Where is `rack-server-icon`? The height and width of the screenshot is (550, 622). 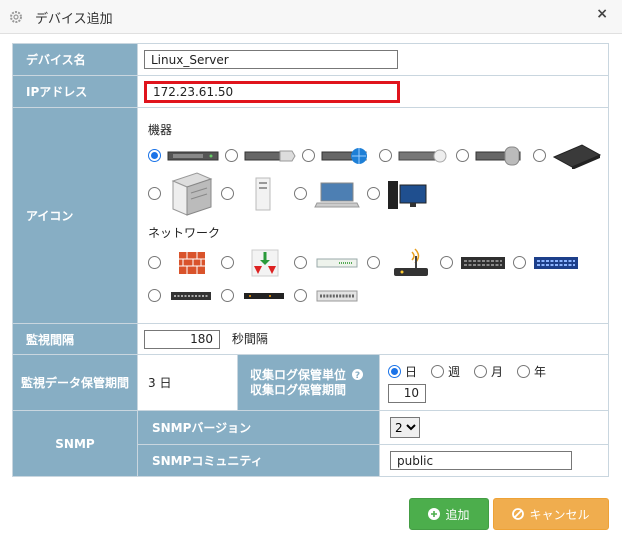 rack-server-icon is located at coordinates (193, 155).